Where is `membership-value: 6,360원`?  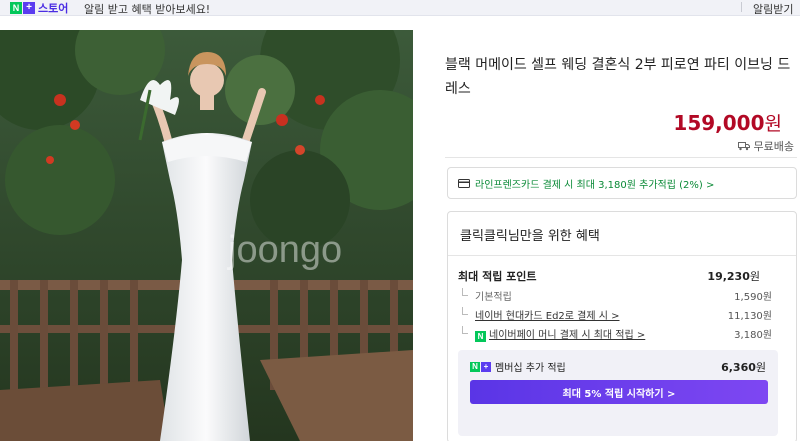
membership-value: 6,360원 is located at coordinates (743, 367).